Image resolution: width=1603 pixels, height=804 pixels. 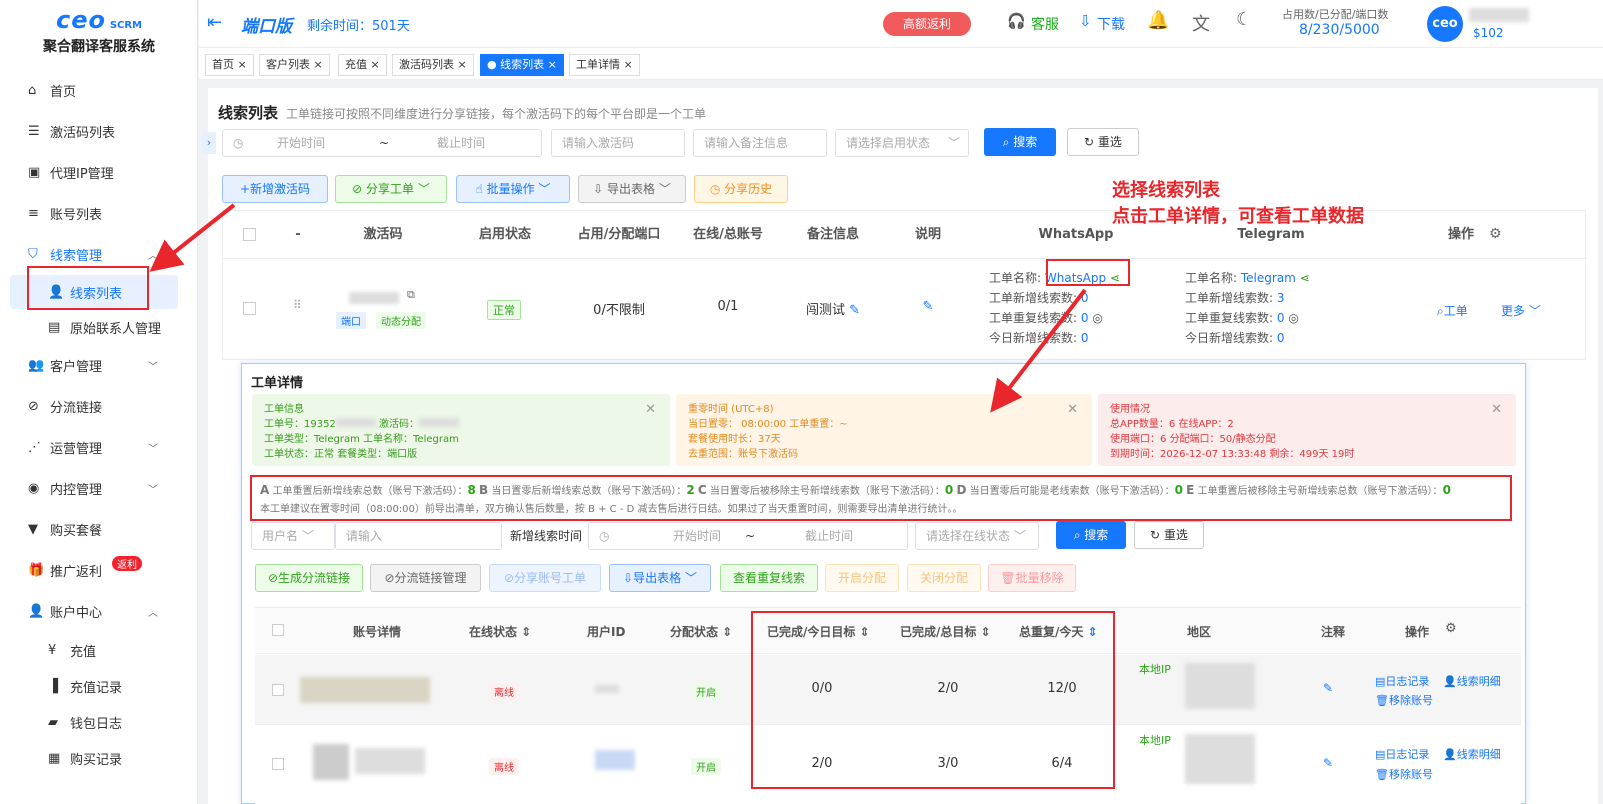 What do you see at coordinates (545, 578) in the screenshot?
I see `share-account-button: ⊘分享账号工单` at bounding box center [545, 578].